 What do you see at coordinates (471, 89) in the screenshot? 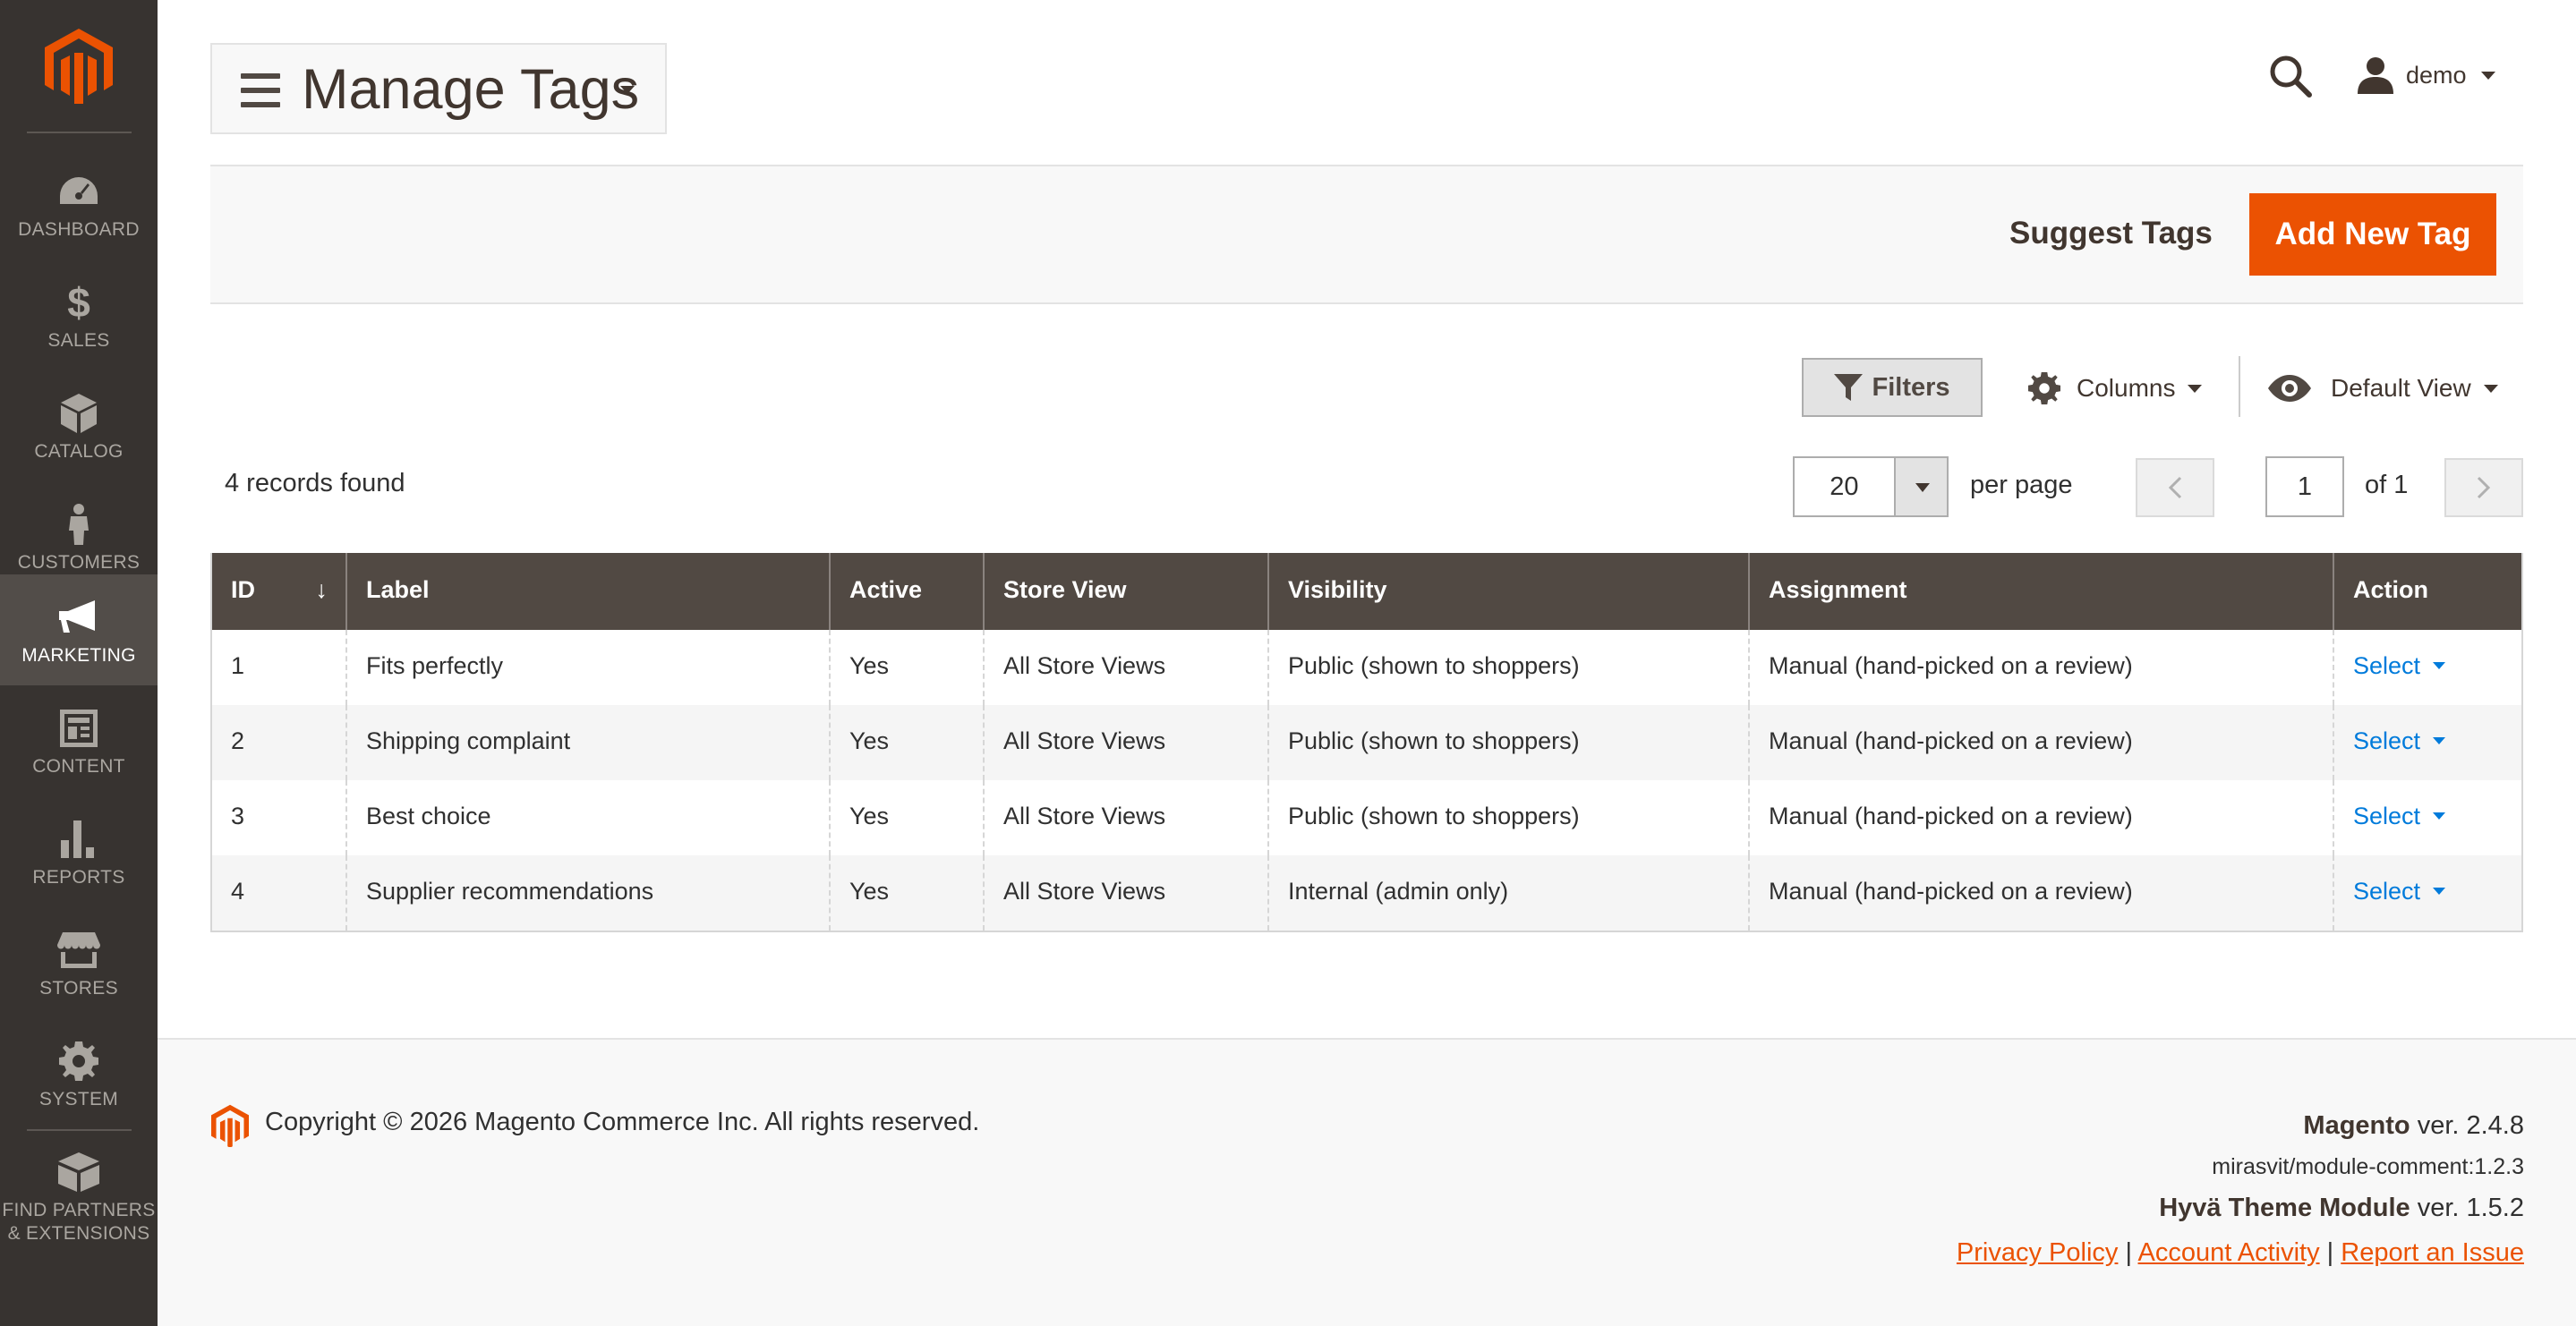
I see `page-title: Manage Tags` at bounding box center [471, 89].